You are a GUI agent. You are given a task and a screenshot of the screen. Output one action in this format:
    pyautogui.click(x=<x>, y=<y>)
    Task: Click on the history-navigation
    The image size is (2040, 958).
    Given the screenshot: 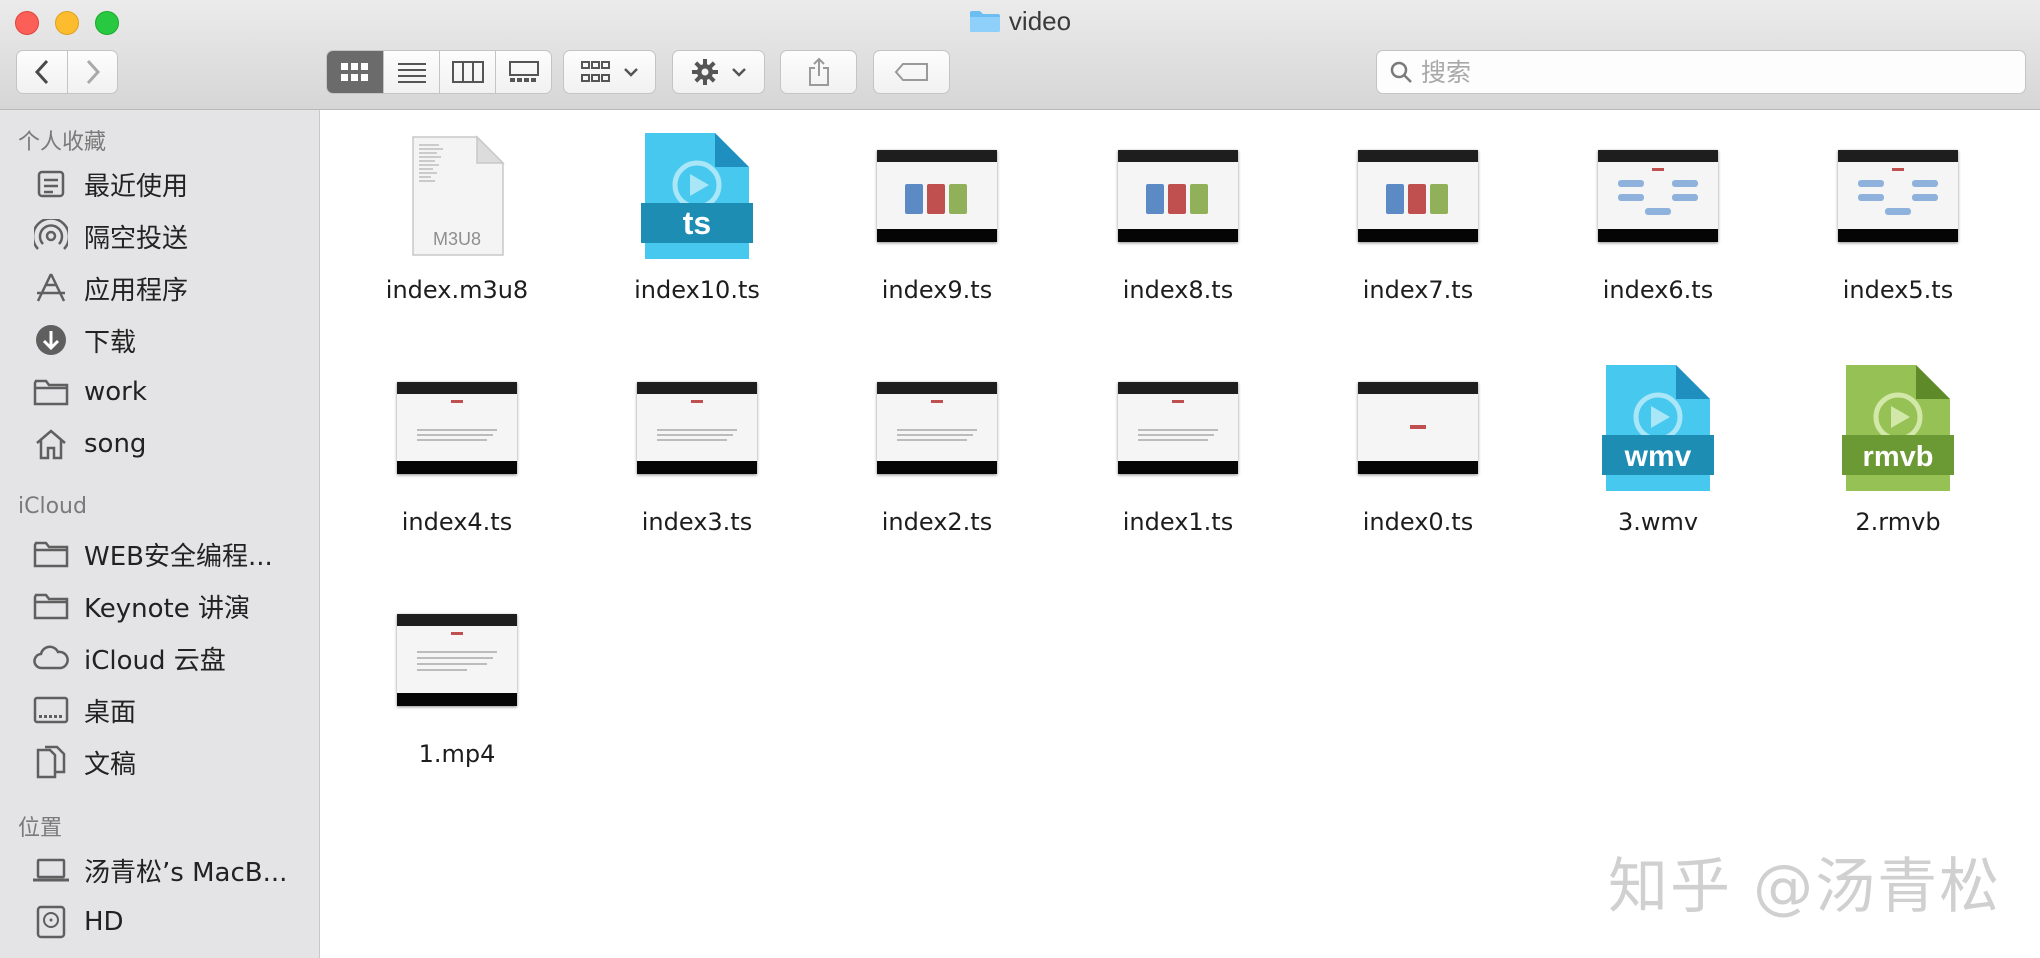 What is the action you would take?
    pyautogui.click(x=67, y=72)
    